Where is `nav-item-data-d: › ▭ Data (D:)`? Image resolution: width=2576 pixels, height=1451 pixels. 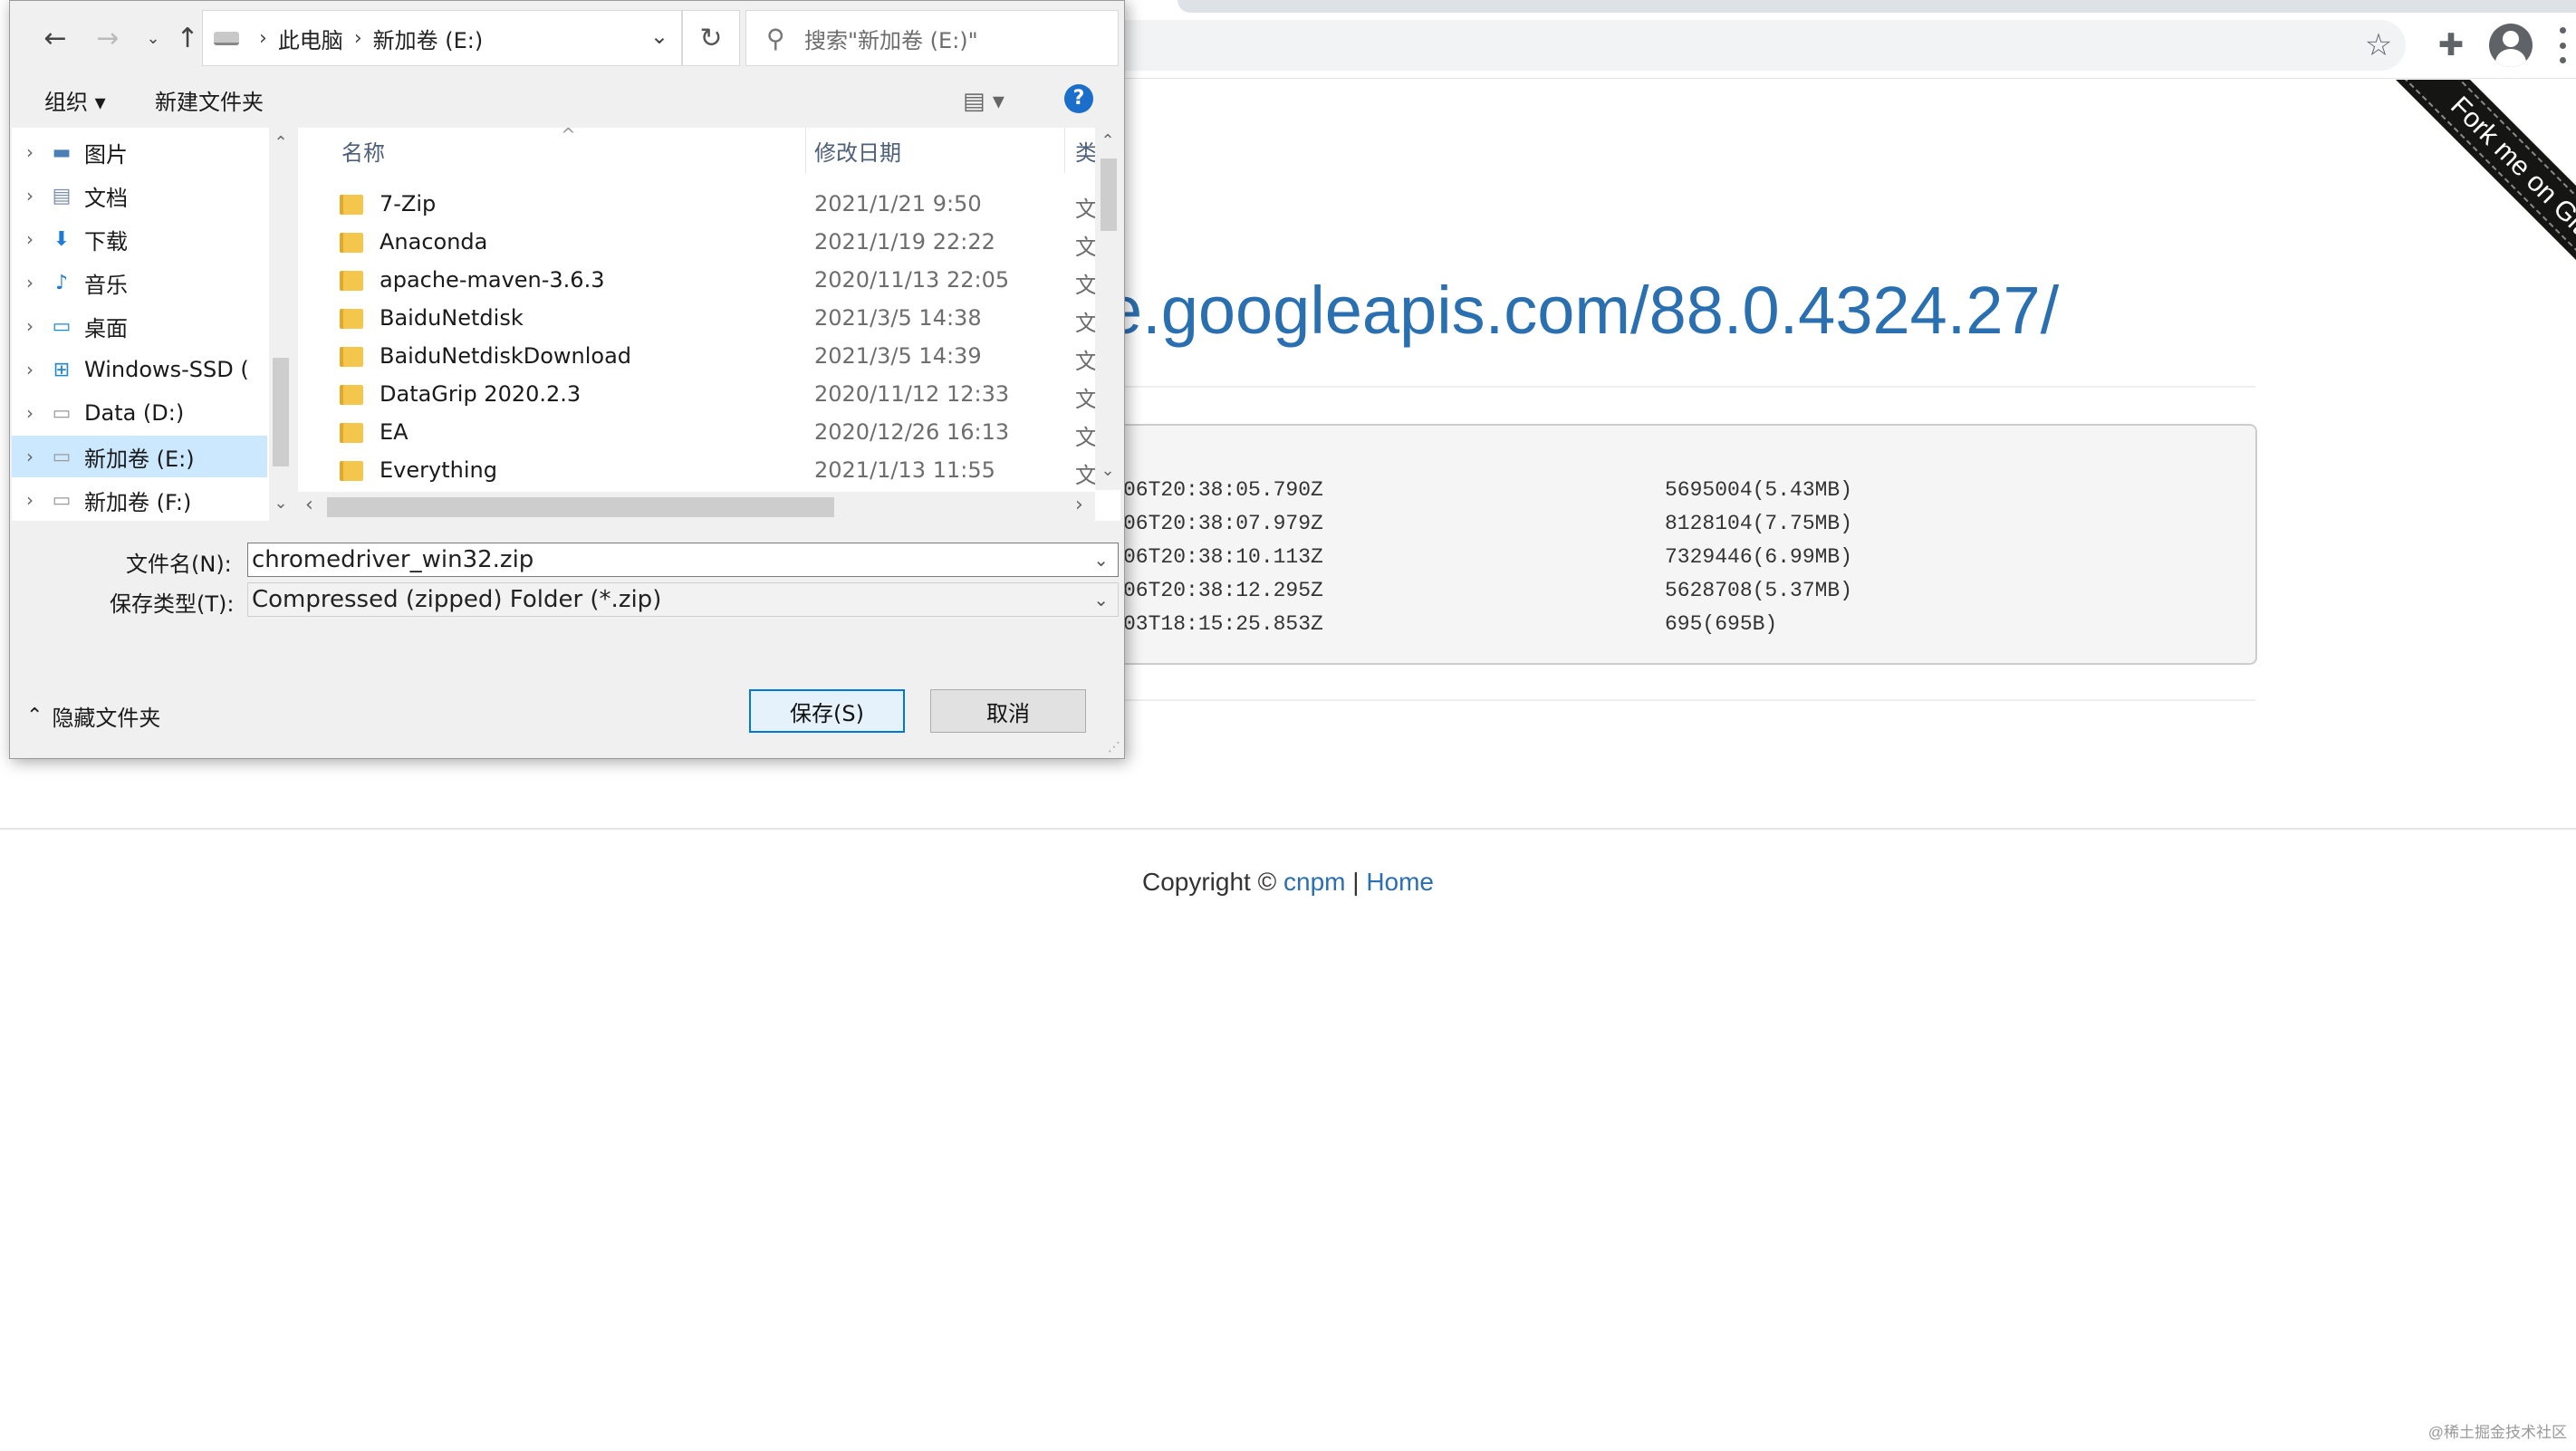 nav-item-data-d: › ▭ Data (D:) is located at coordinates (139, 413).